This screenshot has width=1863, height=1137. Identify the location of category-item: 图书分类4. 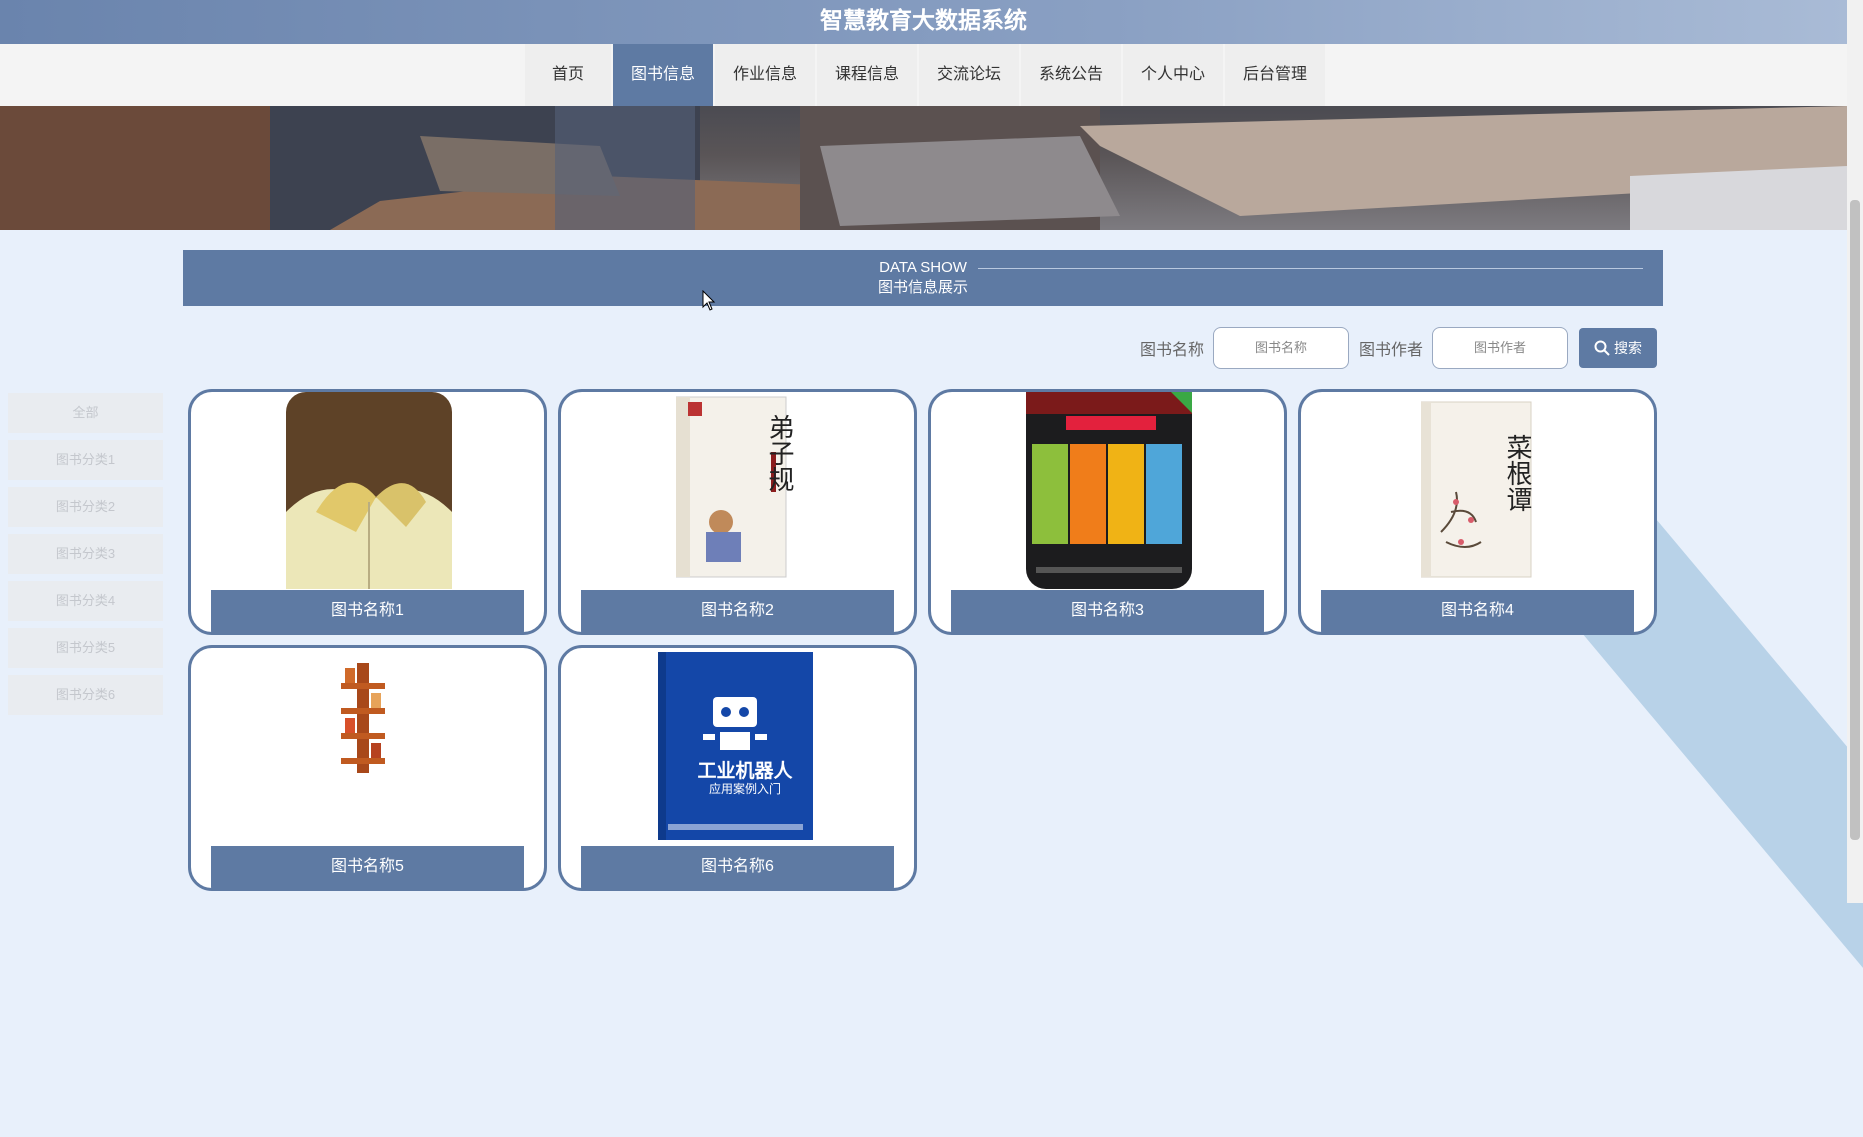
(85, 601).